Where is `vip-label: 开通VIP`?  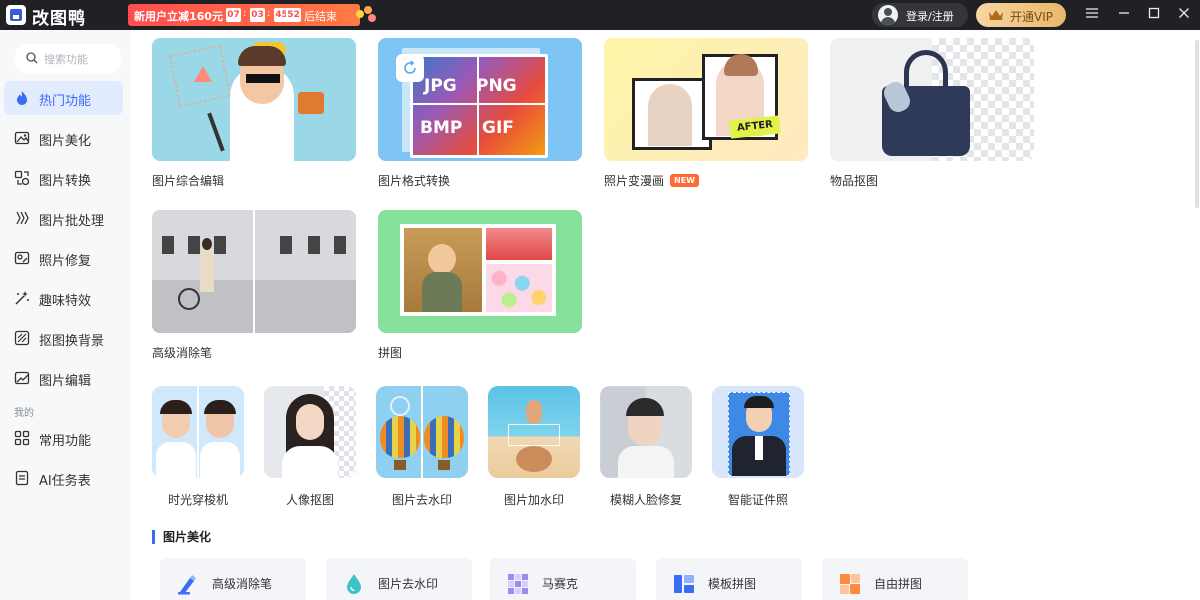 vip-label: 开通VIP is located at coordinates (1031, 17).